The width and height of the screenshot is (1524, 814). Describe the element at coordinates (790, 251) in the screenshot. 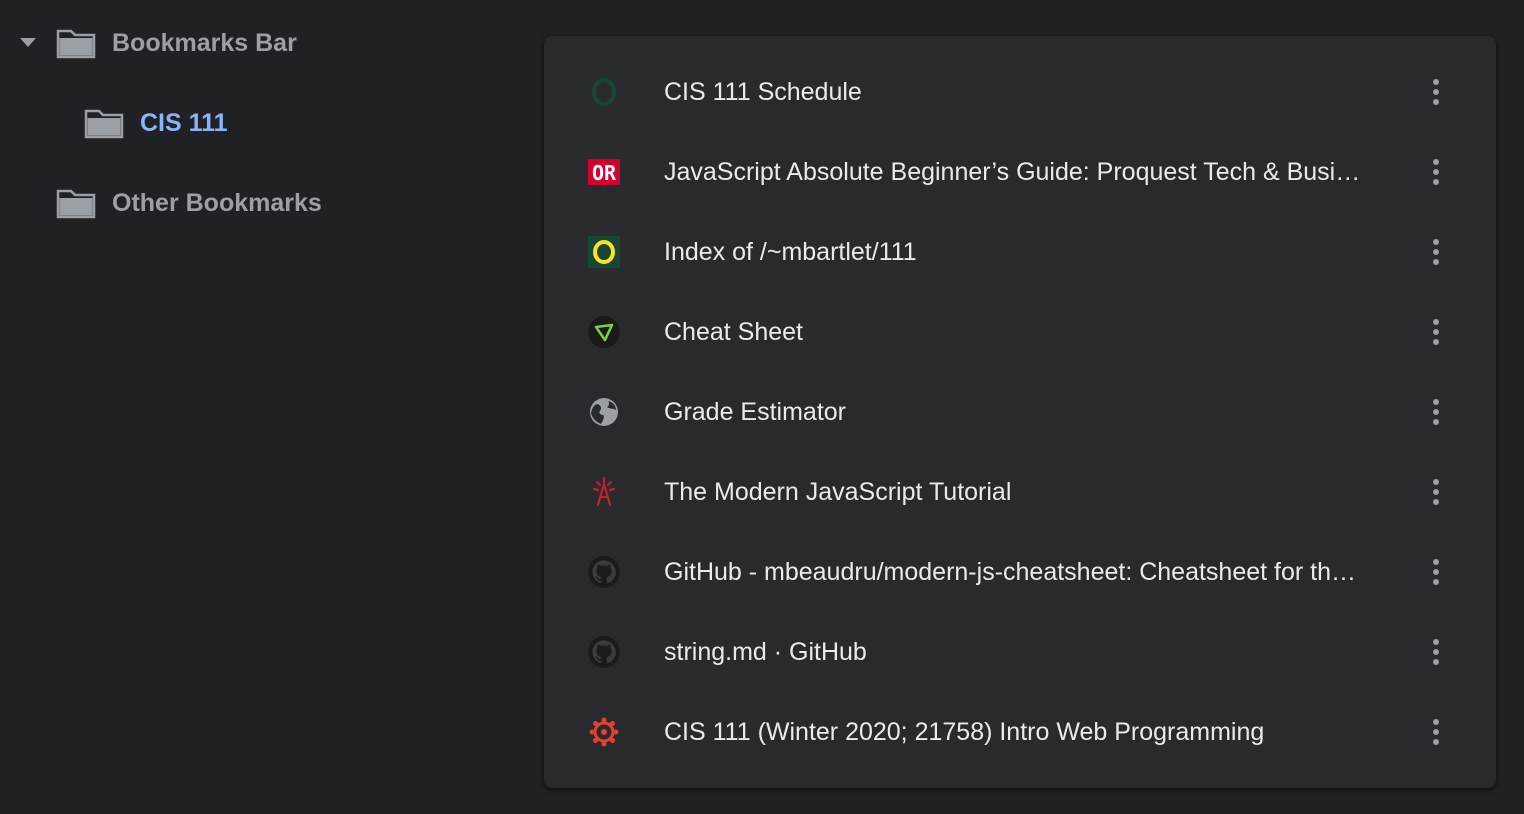

I see `bookmark-title: Index of /~mbartlet/111` at that location.